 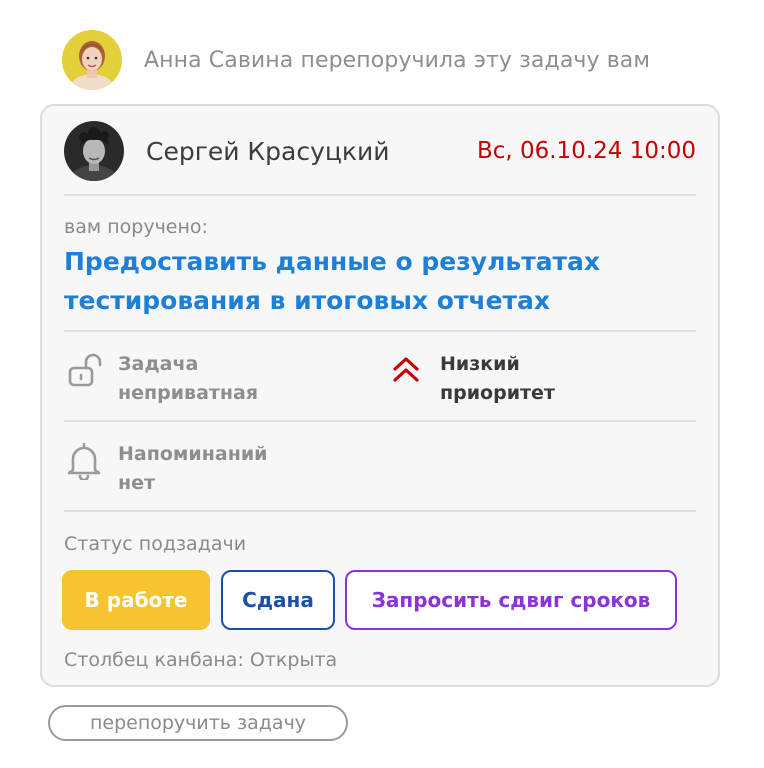 I want to click on reminders-line2: нет, so click(x=137, y=483).